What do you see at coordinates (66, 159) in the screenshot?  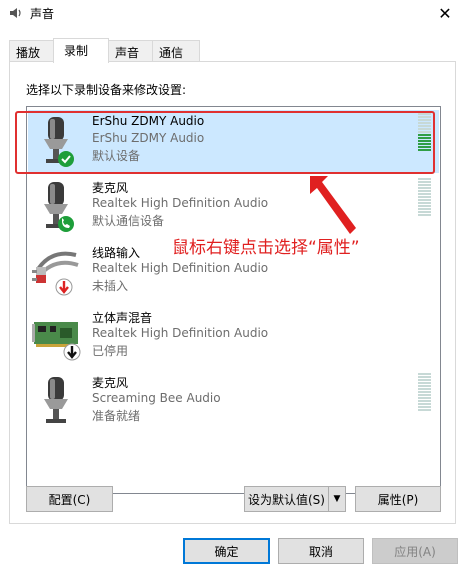 I see `check-badge` at bounding box center [66, 159].